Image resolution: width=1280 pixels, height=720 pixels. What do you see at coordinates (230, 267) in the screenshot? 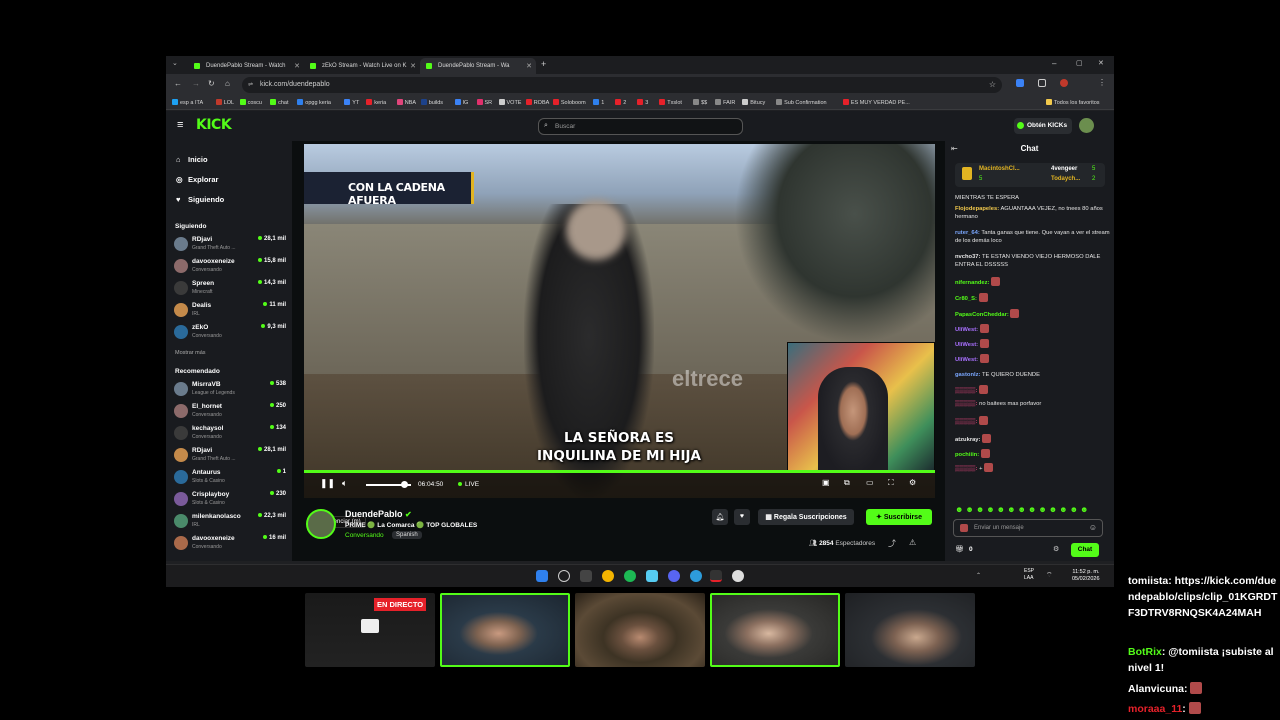
I see `channel-item: davooxeneize Conversando 15,8 mil` at bounding box center [230, 267].